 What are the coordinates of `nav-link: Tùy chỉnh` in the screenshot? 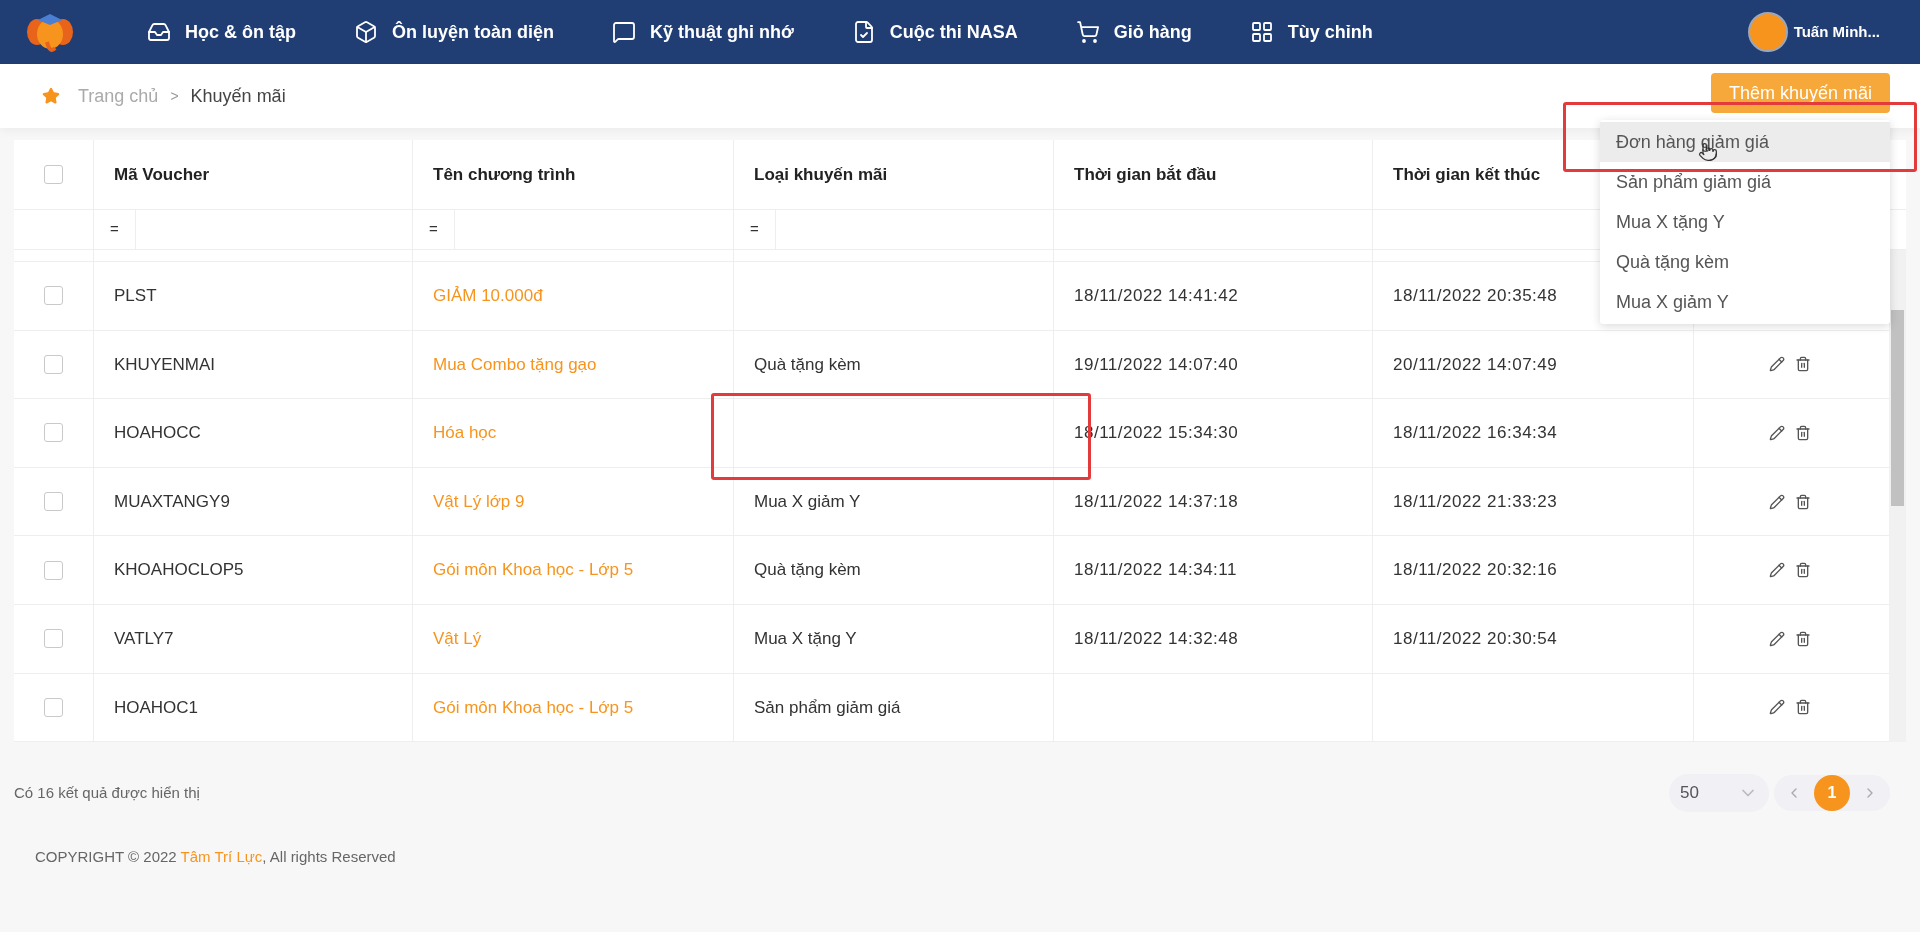 It's located at (1311, 32).